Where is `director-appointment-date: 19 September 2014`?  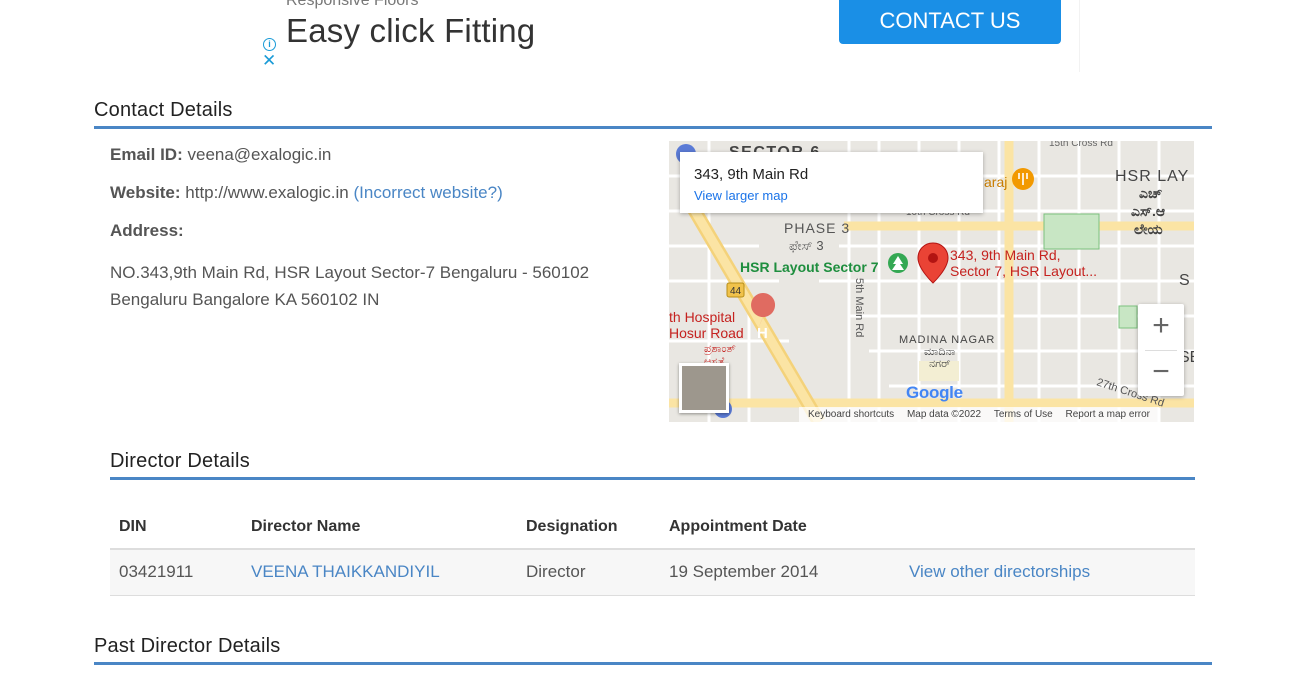 director-appointment-date: 19 September 2014 is located at coordinates (780, 572).